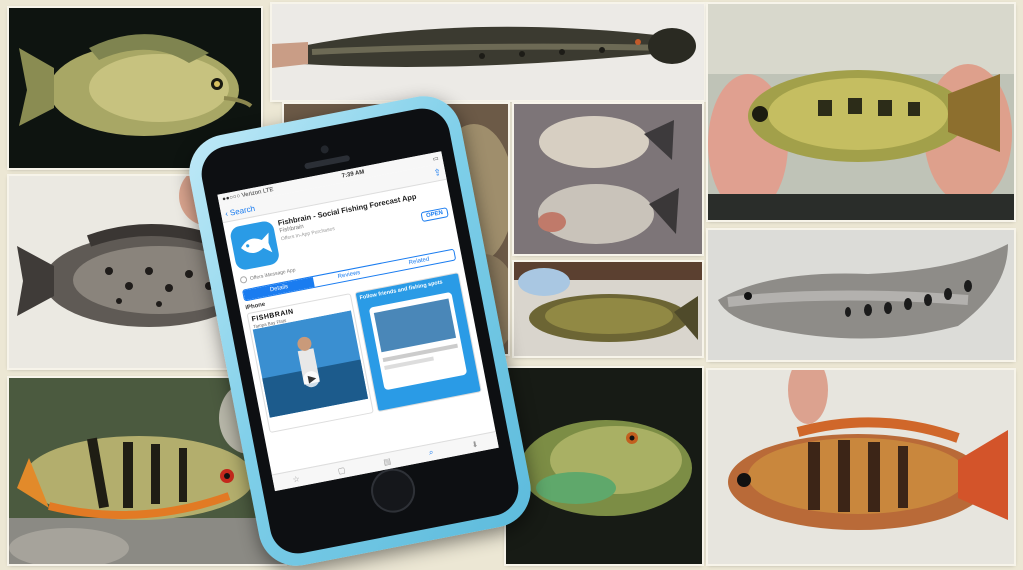  Describe the element at coordinates (393, 490) in the screenshot. I see `home-button` at that location.